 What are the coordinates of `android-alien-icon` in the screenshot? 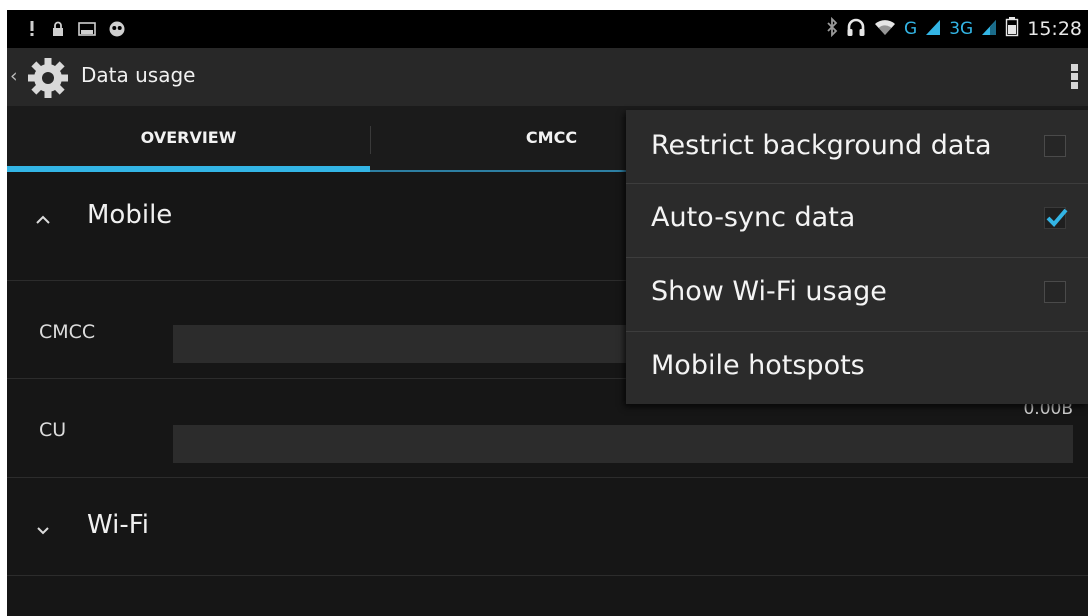 It's located at (117, 29).